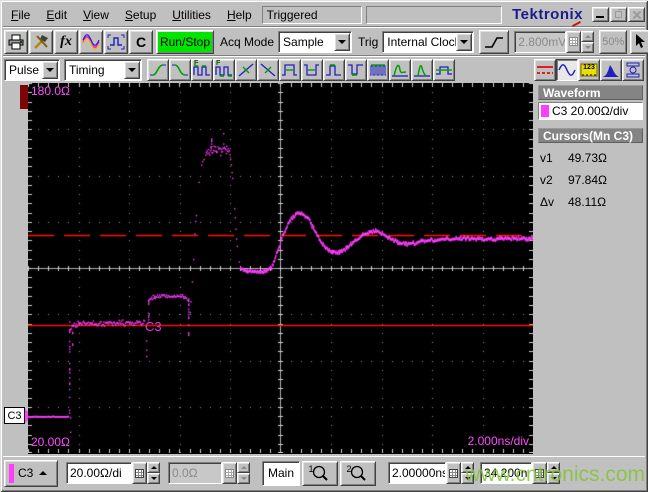 The width and height of the screenshot is (648, 492). Describe the element at coordinates (633, 70) in the screenshot. I see `mask-test-button` at that location.